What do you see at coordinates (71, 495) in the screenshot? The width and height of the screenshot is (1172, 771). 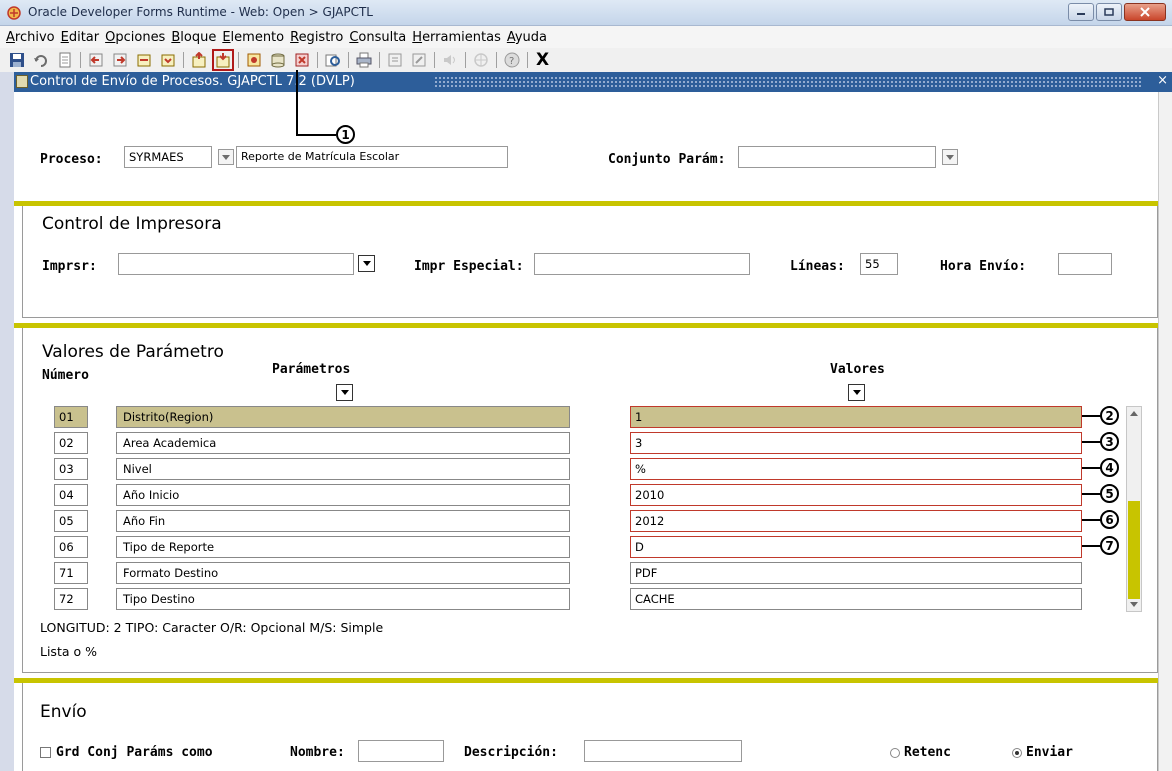 I see `param-number-cell: 04` at bounding box center [71, 495].